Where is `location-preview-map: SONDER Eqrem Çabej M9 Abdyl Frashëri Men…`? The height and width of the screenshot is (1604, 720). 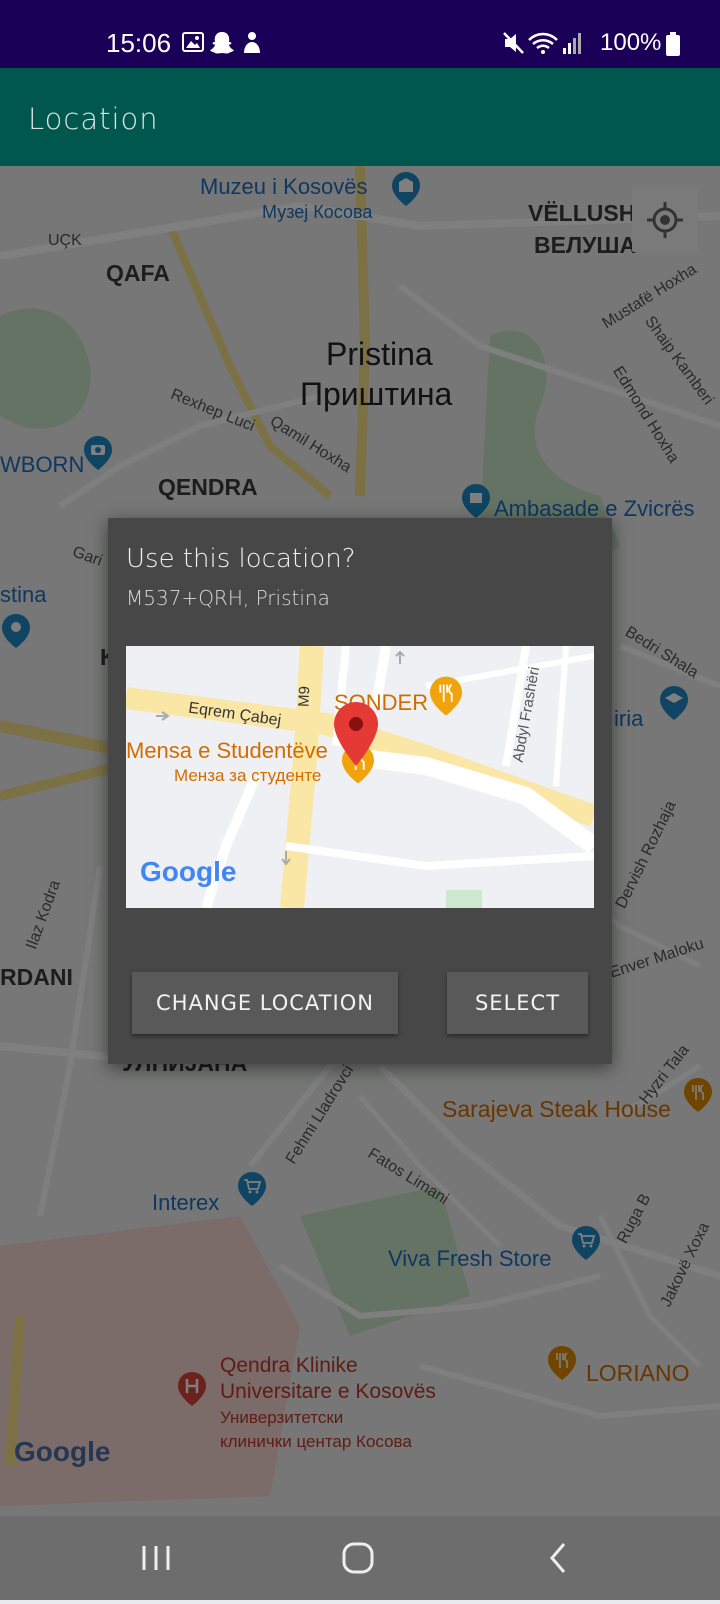 location-preview-map: SONDER Eqrem Çabej M9 Abdyl Frashëri Men… is located at coordinates (360, 777).